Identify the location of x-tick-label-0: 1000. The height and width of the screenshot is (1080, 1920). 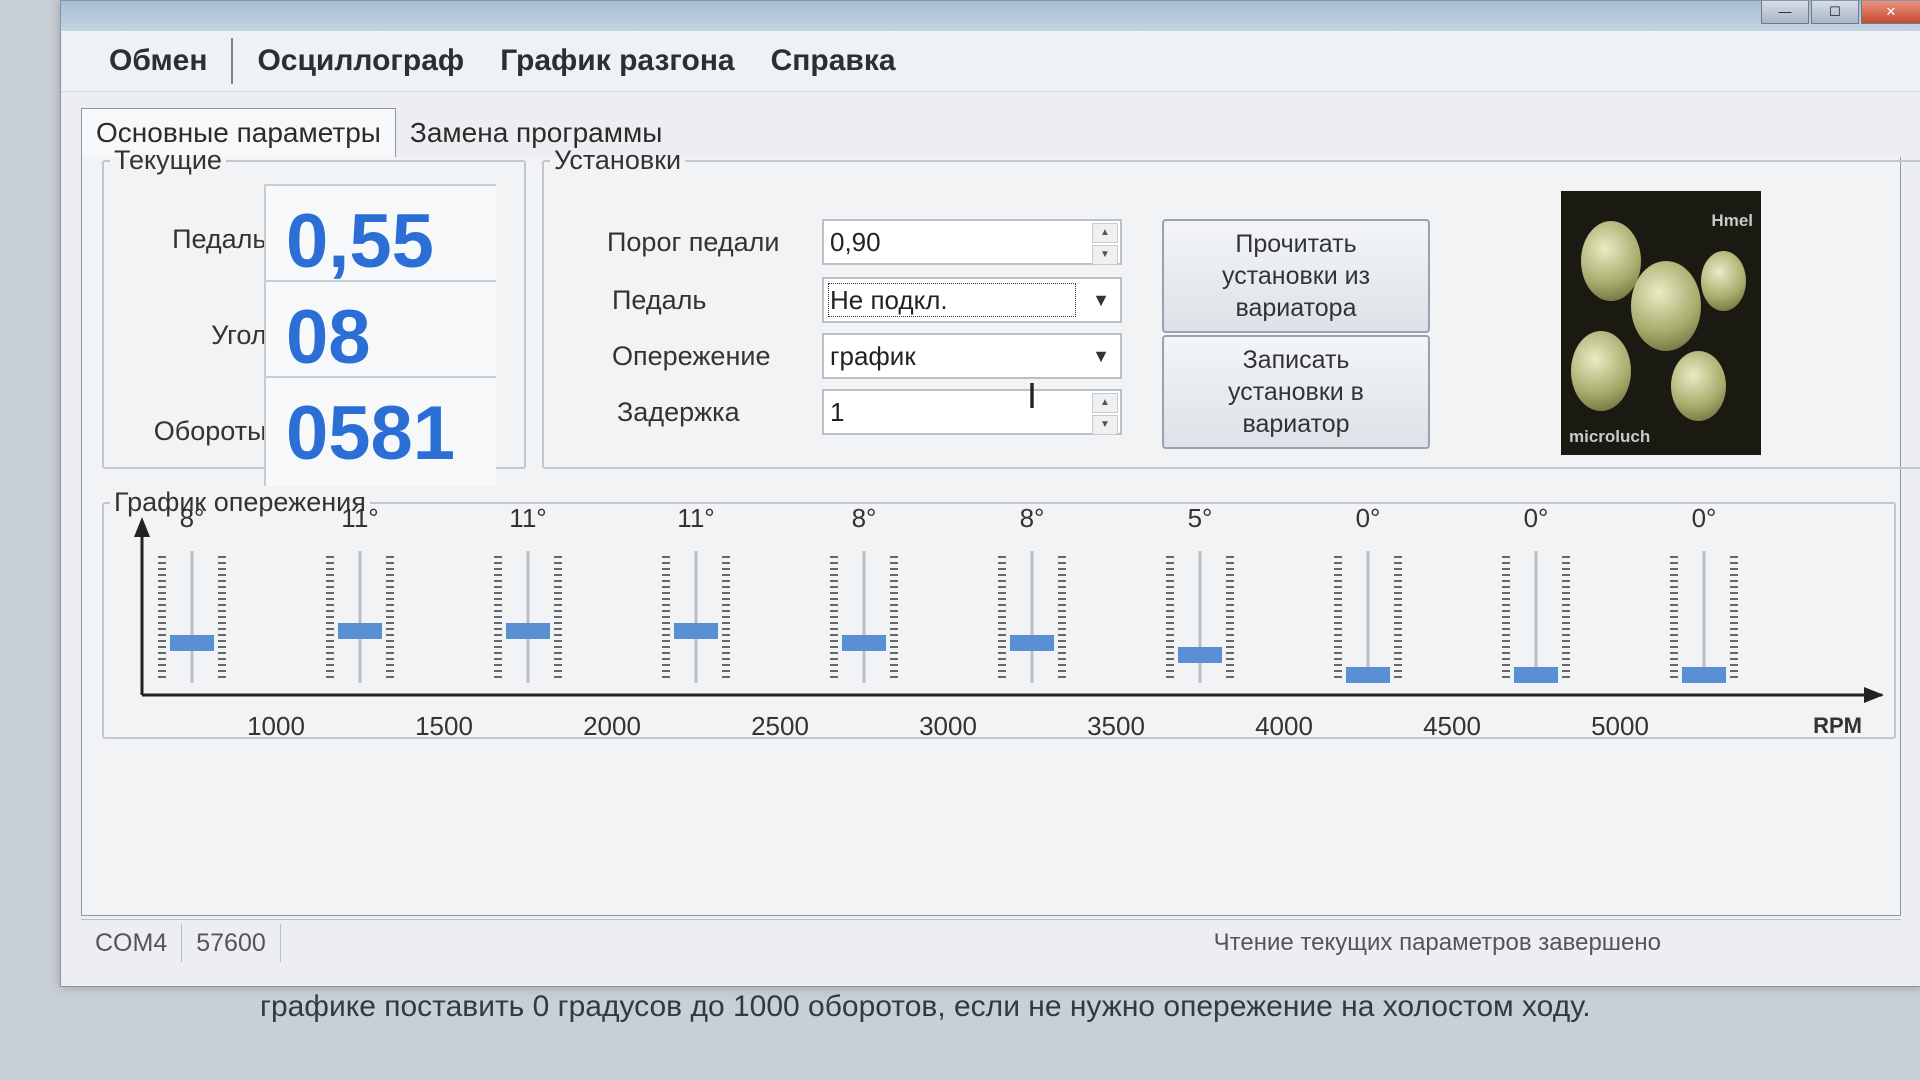
(276, 726).